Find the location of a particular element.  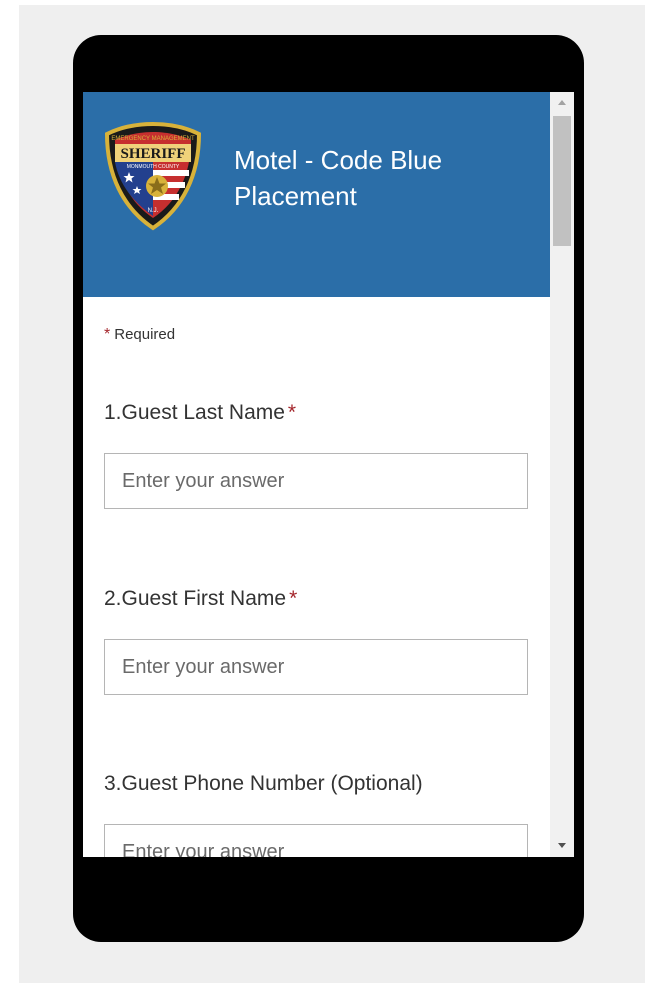

form-title: Motel - Code Blue Placement is located at coordinates (338, 178).